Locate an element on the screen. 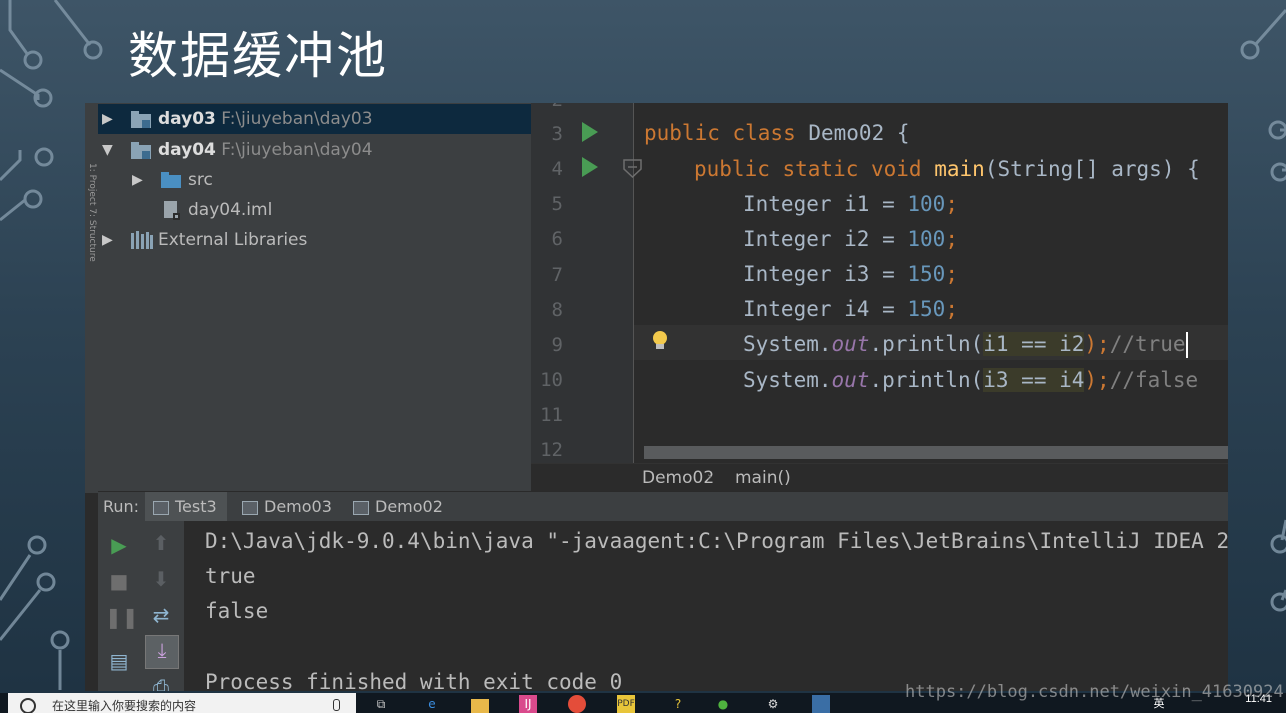  stop-icon: ■ is located at coordinates (119, 581).